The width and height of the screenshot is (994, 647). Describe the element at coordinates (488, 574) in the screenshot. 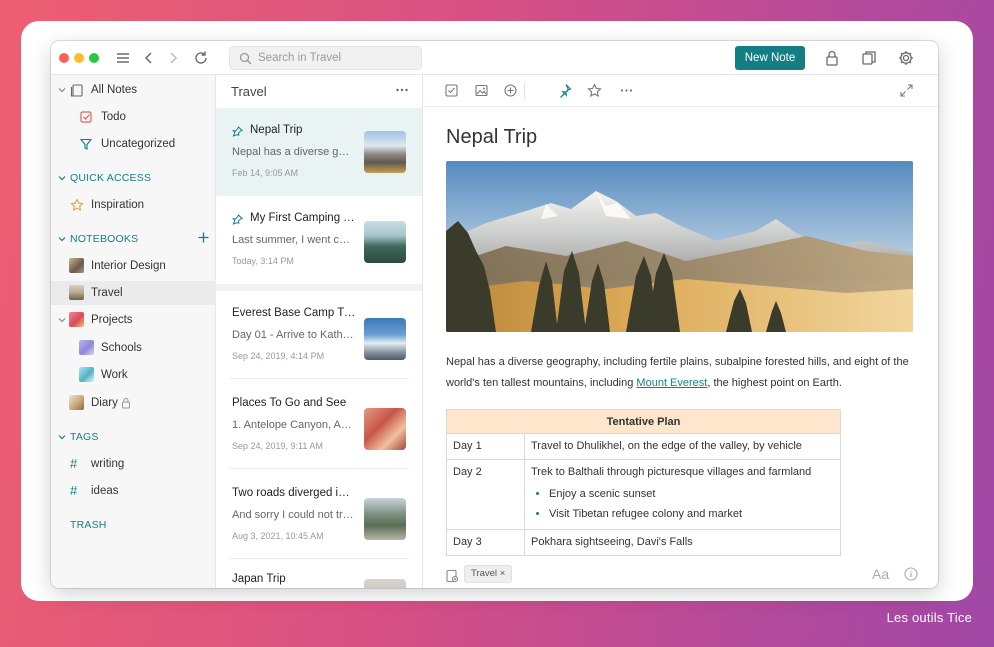

I see `tag-chip-travel: Travel ×` at that location.